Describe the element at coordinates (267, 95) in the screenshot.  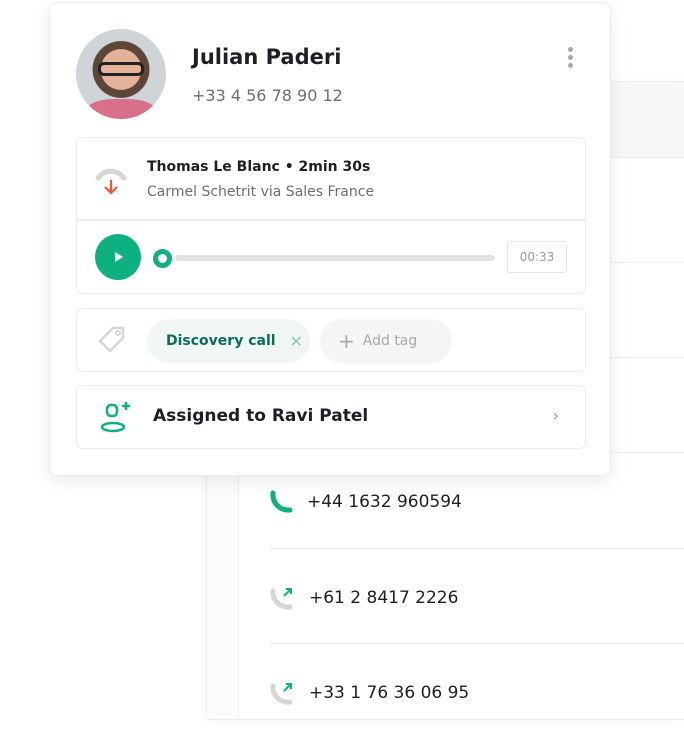
I see `contact-phone: +33 4 56 78 90 12` at that location.